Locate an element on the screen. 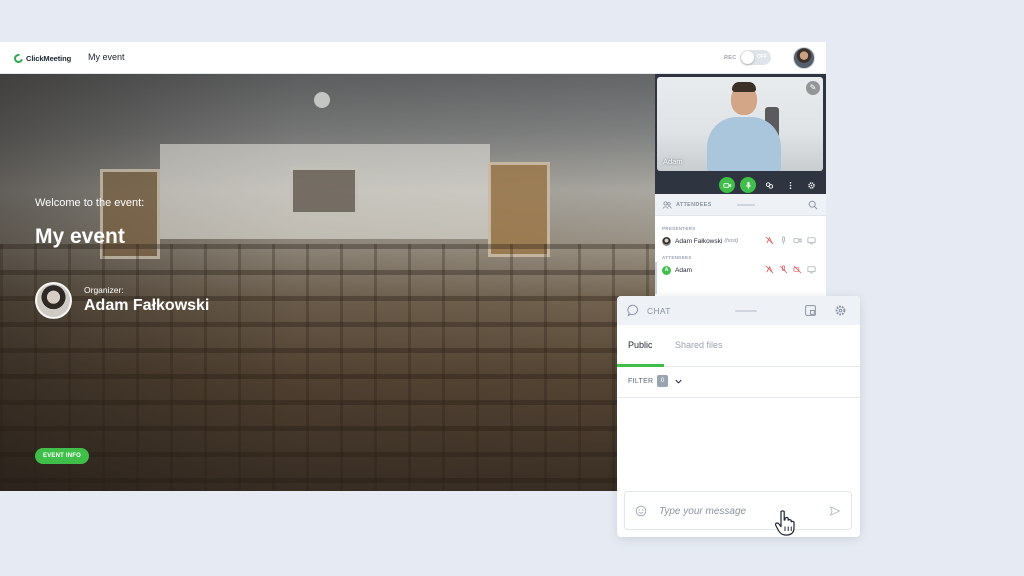 The height and width of the screenshot is (576, 1024). attendees-title: ATTENDEES is located at coordinates (694, 205).